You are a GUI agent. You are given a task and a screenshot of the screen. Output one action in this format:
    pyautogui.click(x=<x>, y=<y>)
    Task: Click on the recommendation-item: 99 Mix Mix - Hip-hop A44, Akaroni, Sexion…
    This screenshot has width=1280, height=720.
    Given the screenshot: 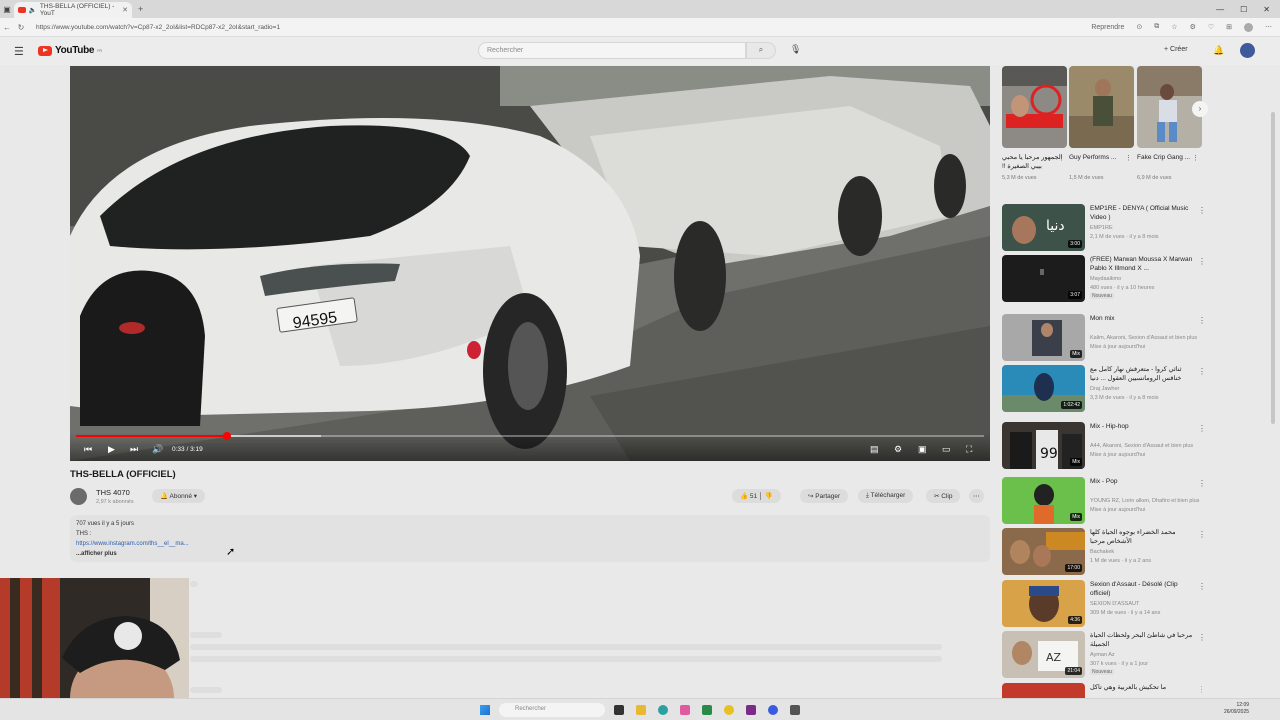 What is the action you would take?
    pyautogui.click(x=1104, y=446)
    